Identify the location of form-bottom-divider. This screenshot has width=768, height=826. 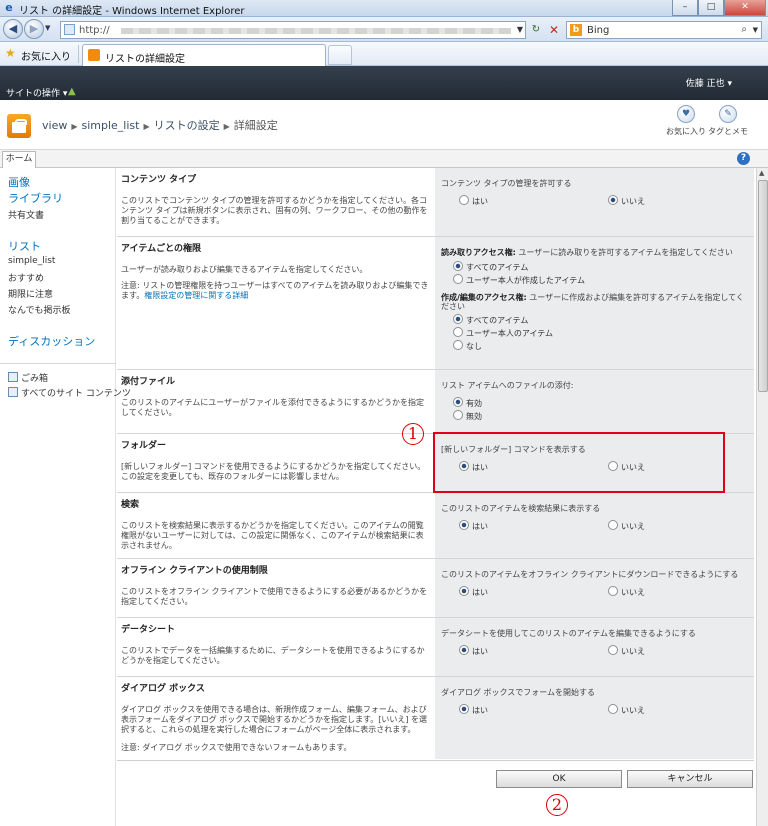
(435, 760).